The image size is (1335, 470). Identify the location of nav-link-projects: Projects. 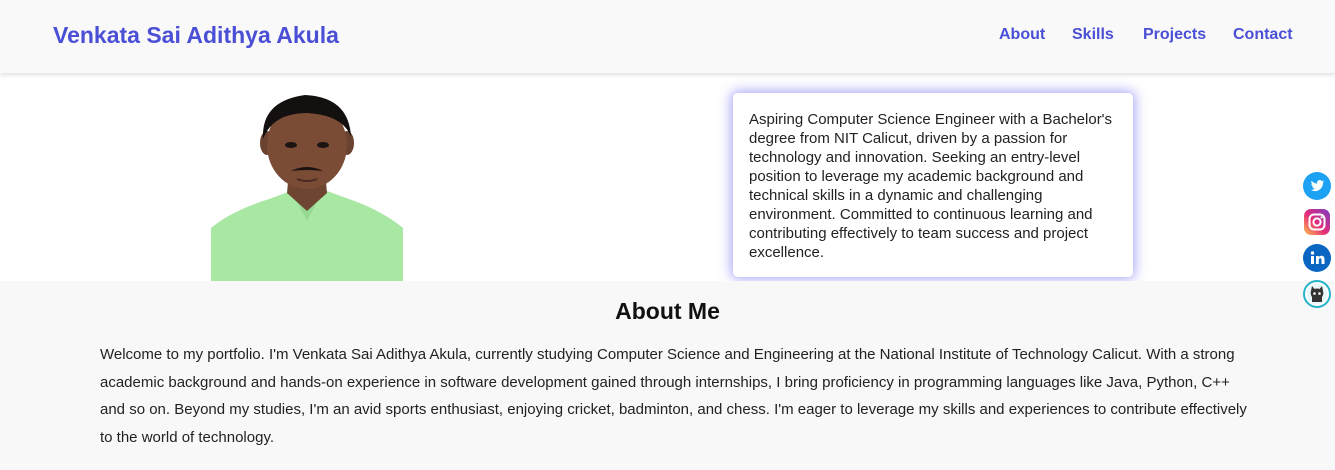
(1174, 35).